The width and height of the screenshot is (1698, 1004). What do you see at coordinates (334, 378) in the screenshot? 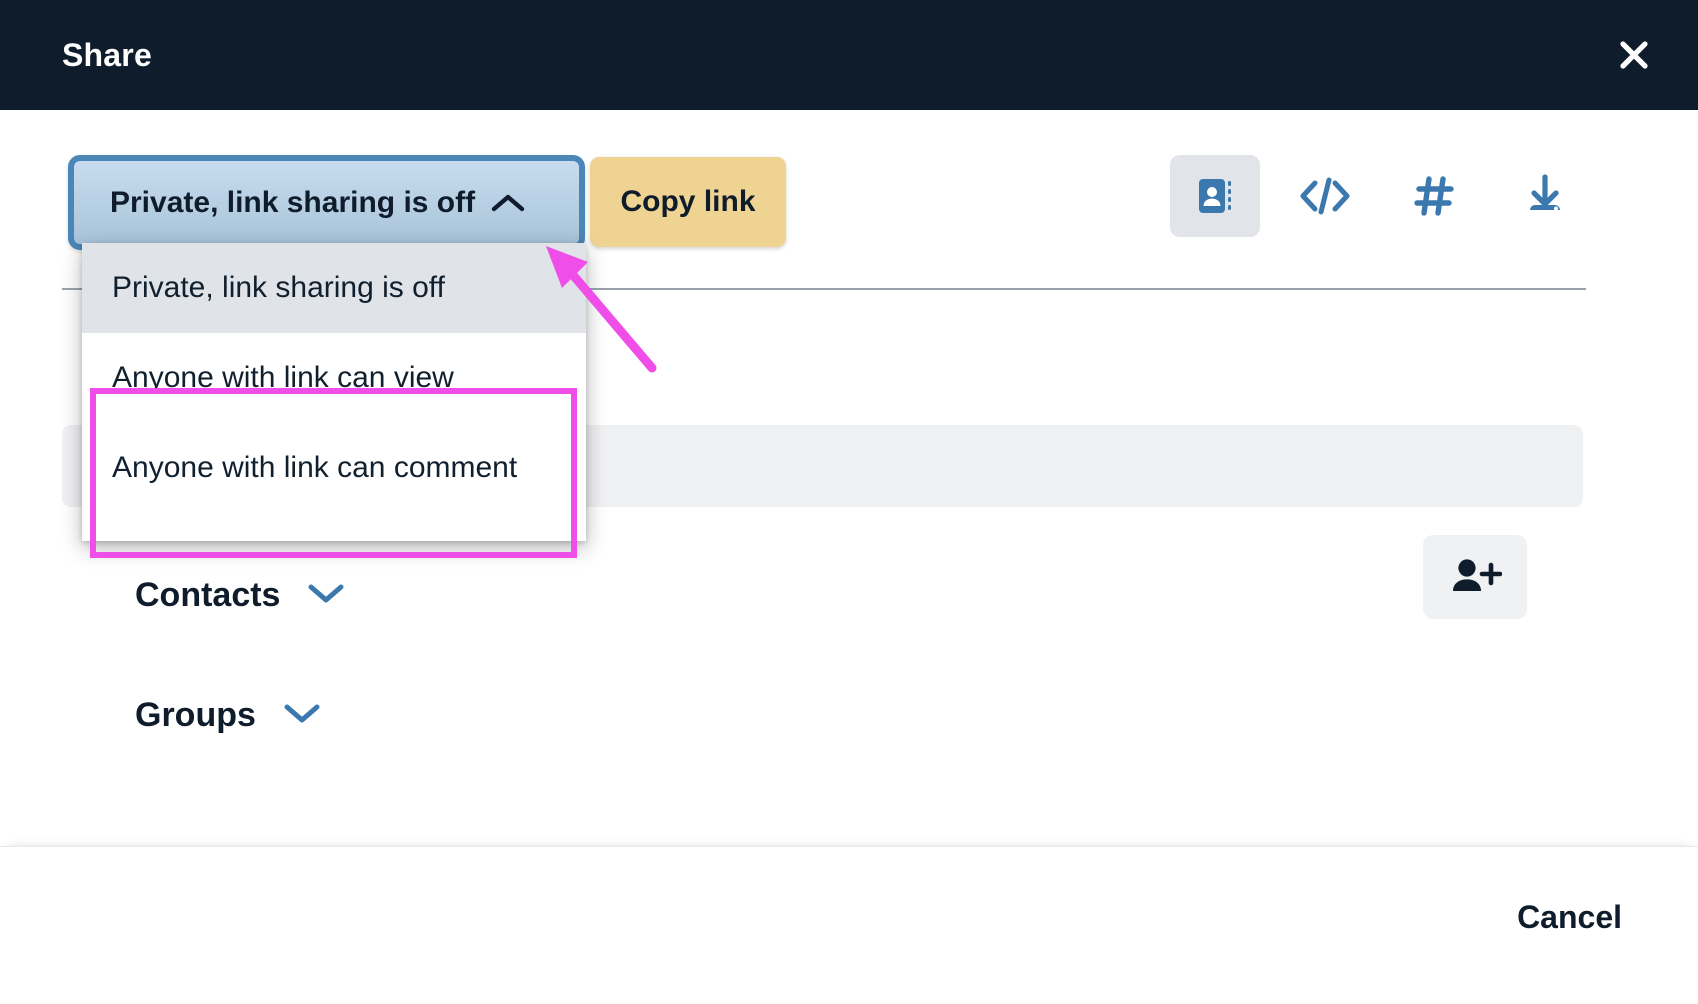
I see `visibility-option-view: Anyone with link can view` at bounding box center [334, 378].